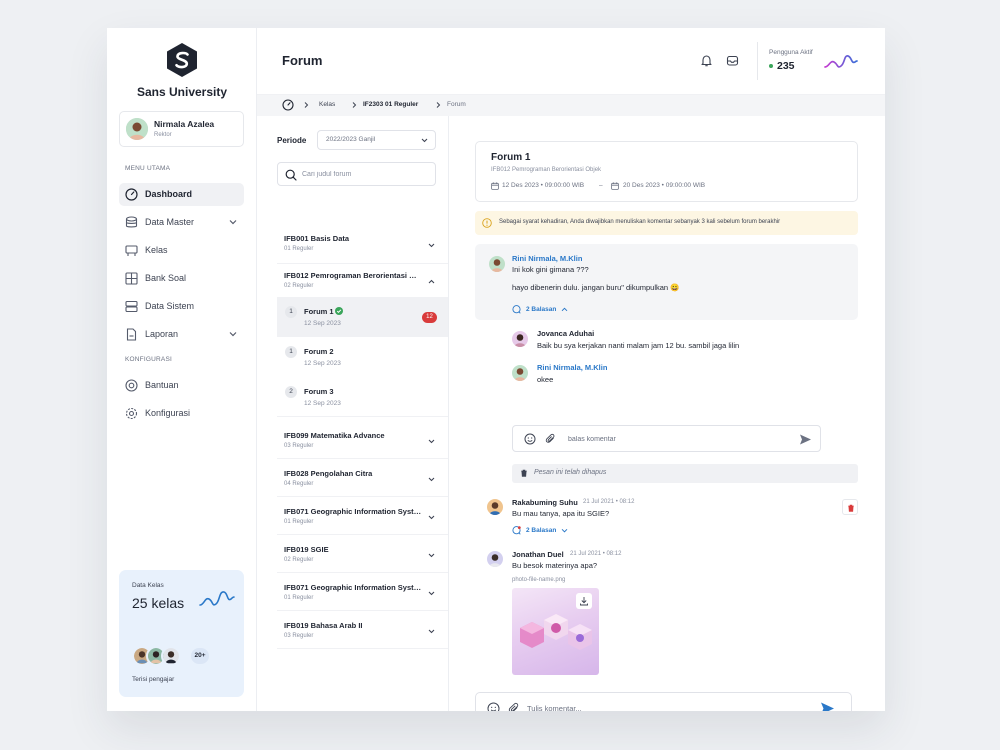  What do you see at coordinates (487, 223) in the screenshot?
I see `info-icon` at bounding box center [487, 223].